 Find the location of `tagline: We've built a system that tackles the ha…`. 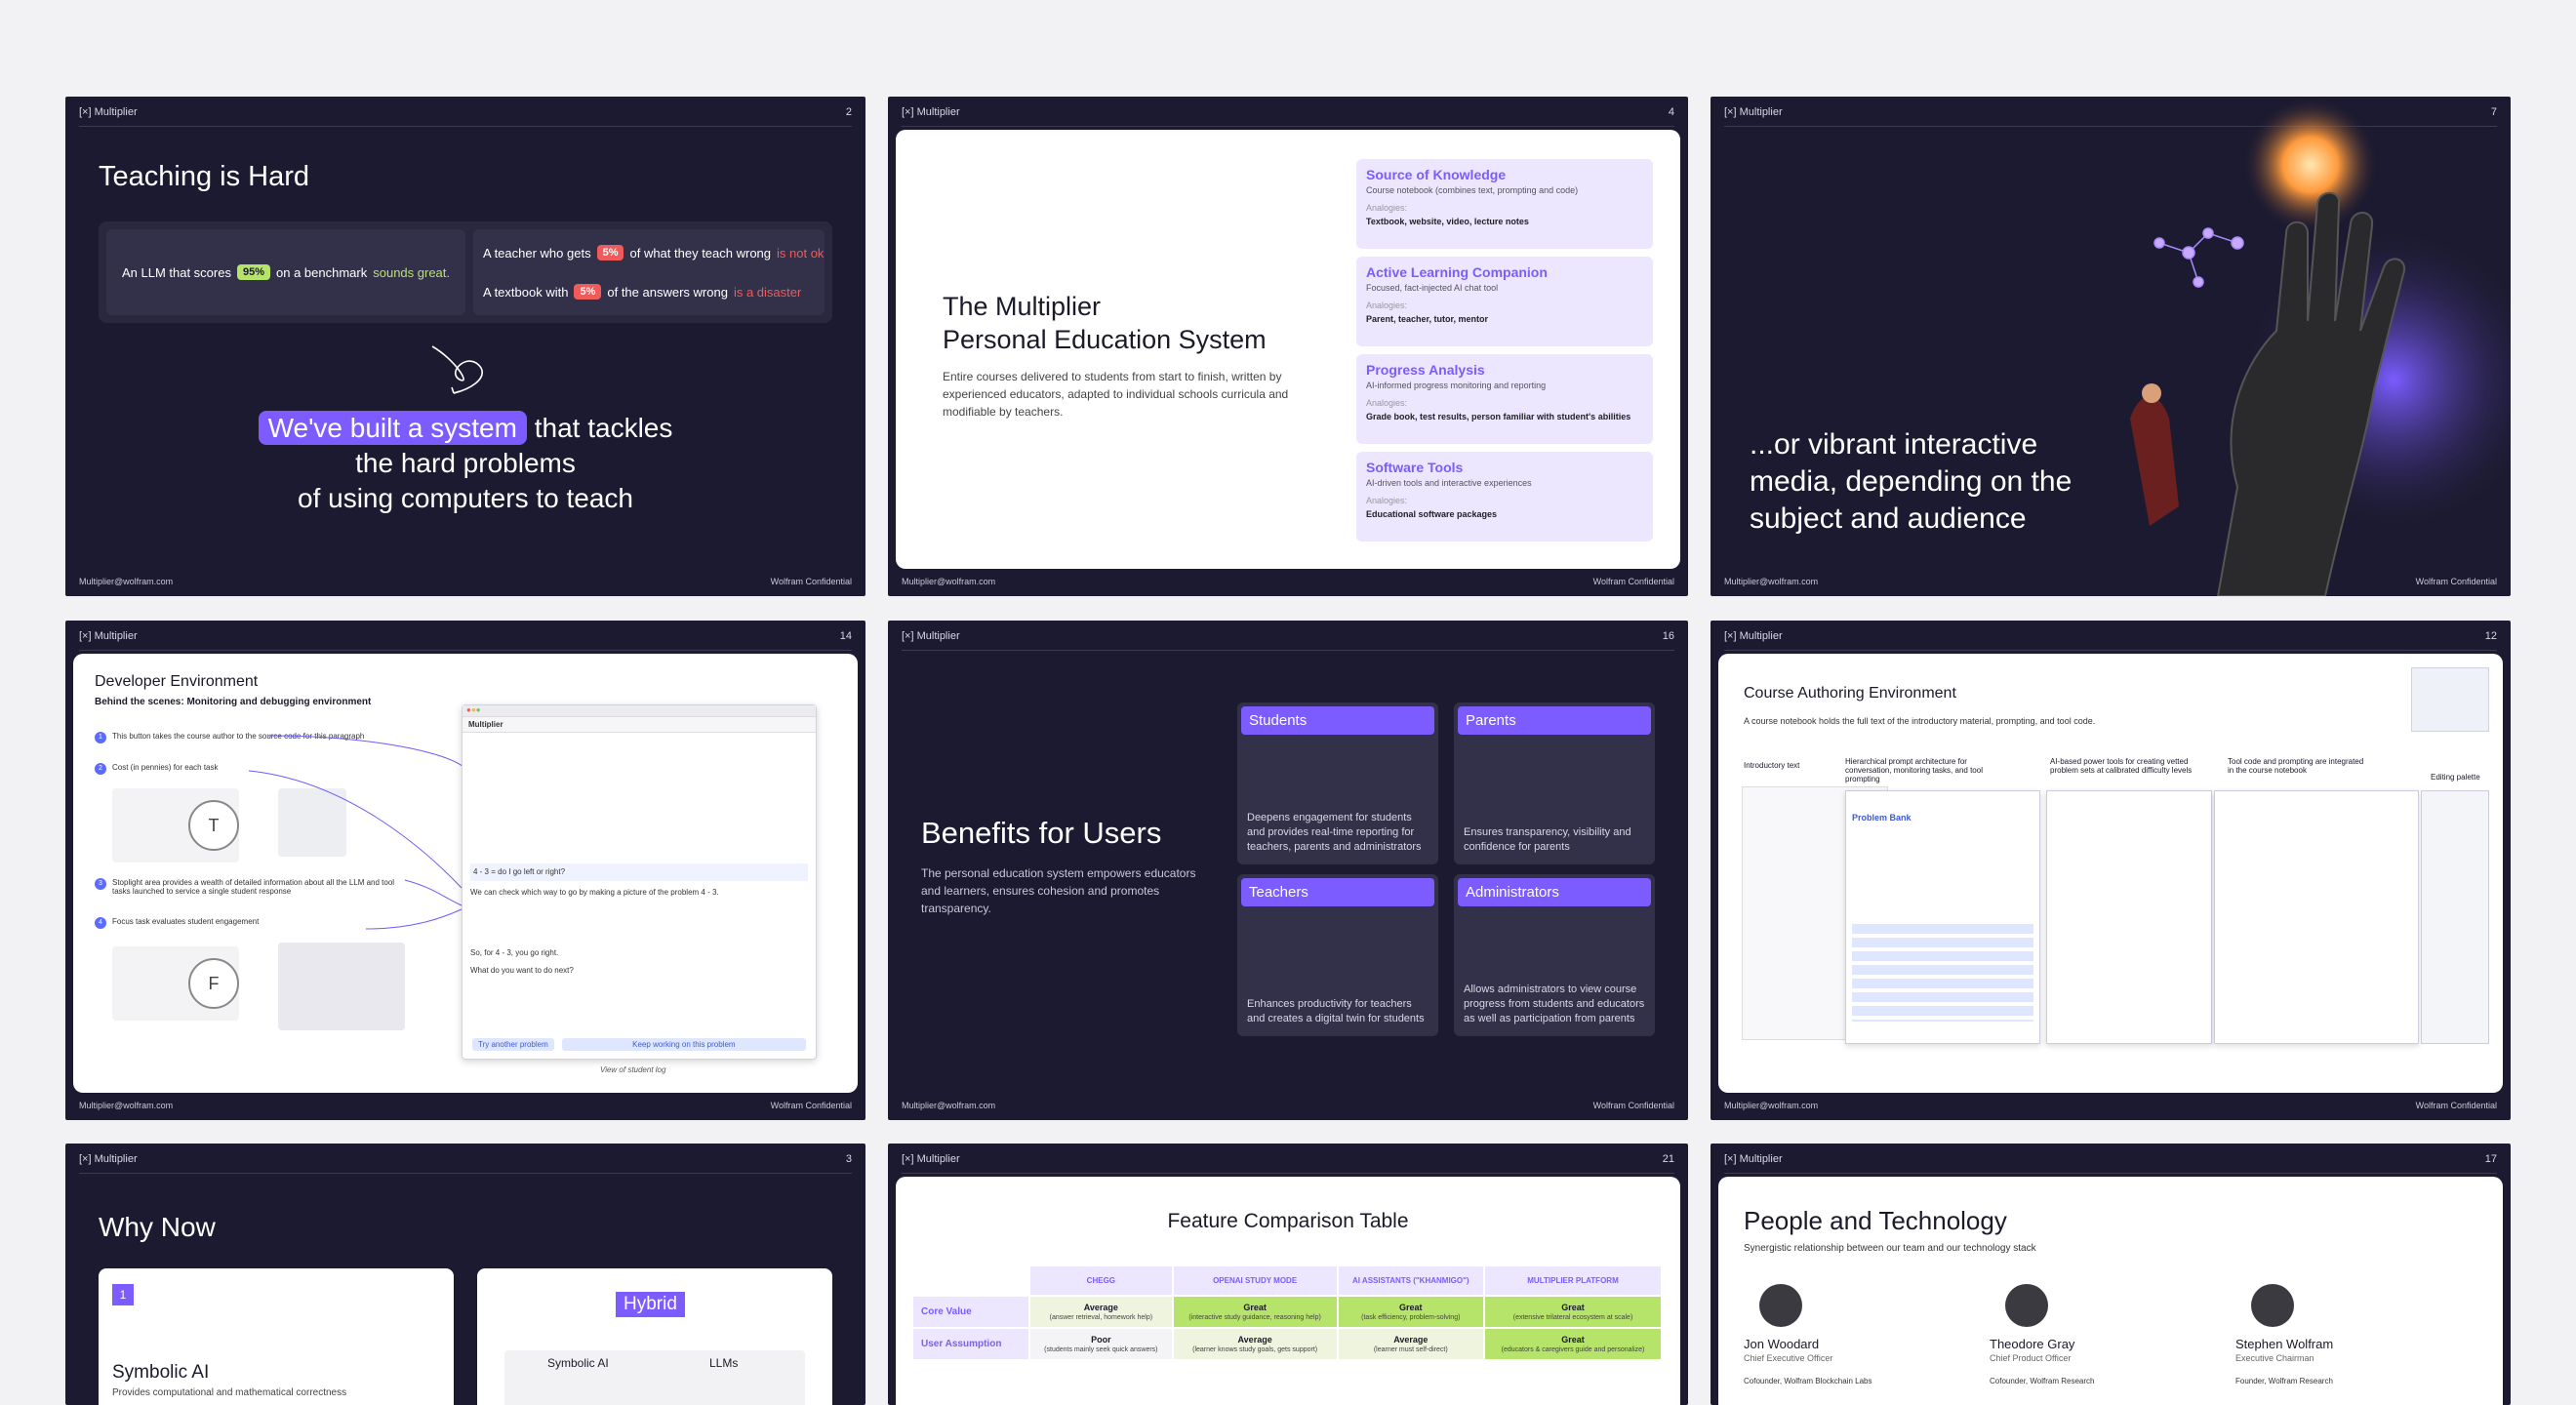

tagline: We've built a system that tackles the ha… is located at coordinates (465, 463).